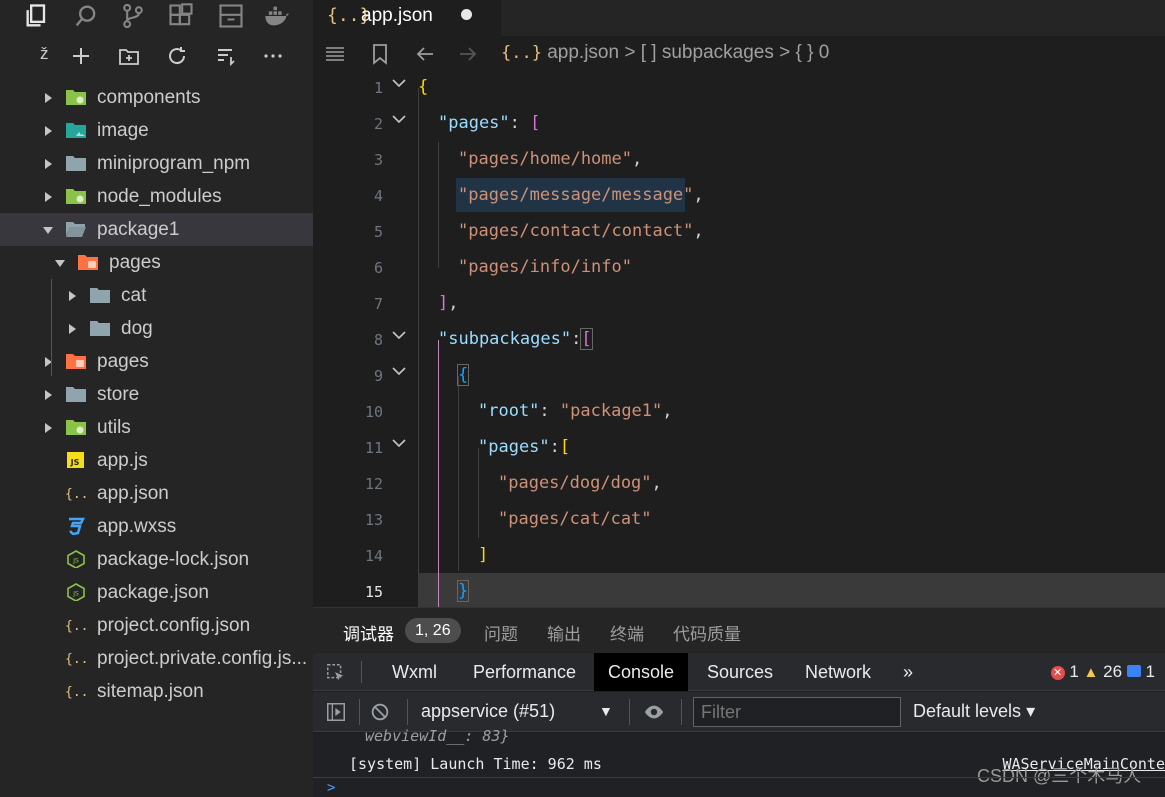  Describe the element at coordinates (156, 460) in the screenshot. I see `file-tree-item: JS app.js` at that location.